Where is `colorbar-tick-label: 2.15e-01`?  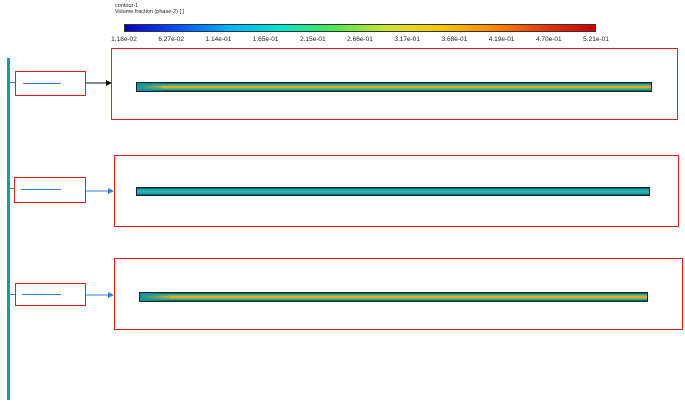 colorbar-tick-label: 2.15e-01 is located at coordinates (312, 39).